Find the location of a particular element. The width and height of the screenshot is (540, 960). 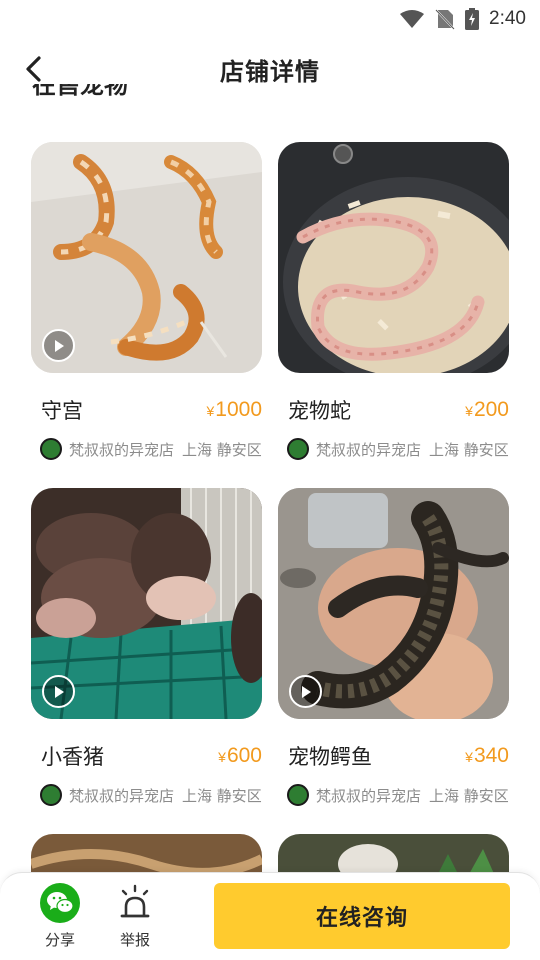

section-title: 在售宠物 is located at coordinates (80, 91).